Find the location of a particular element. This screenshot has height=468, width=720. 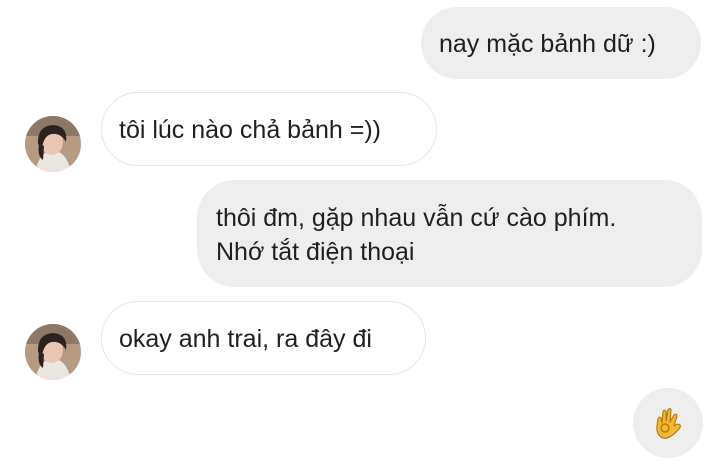

message-text: okay anh trai, ra đây đi is located at coordinates (245, 339).